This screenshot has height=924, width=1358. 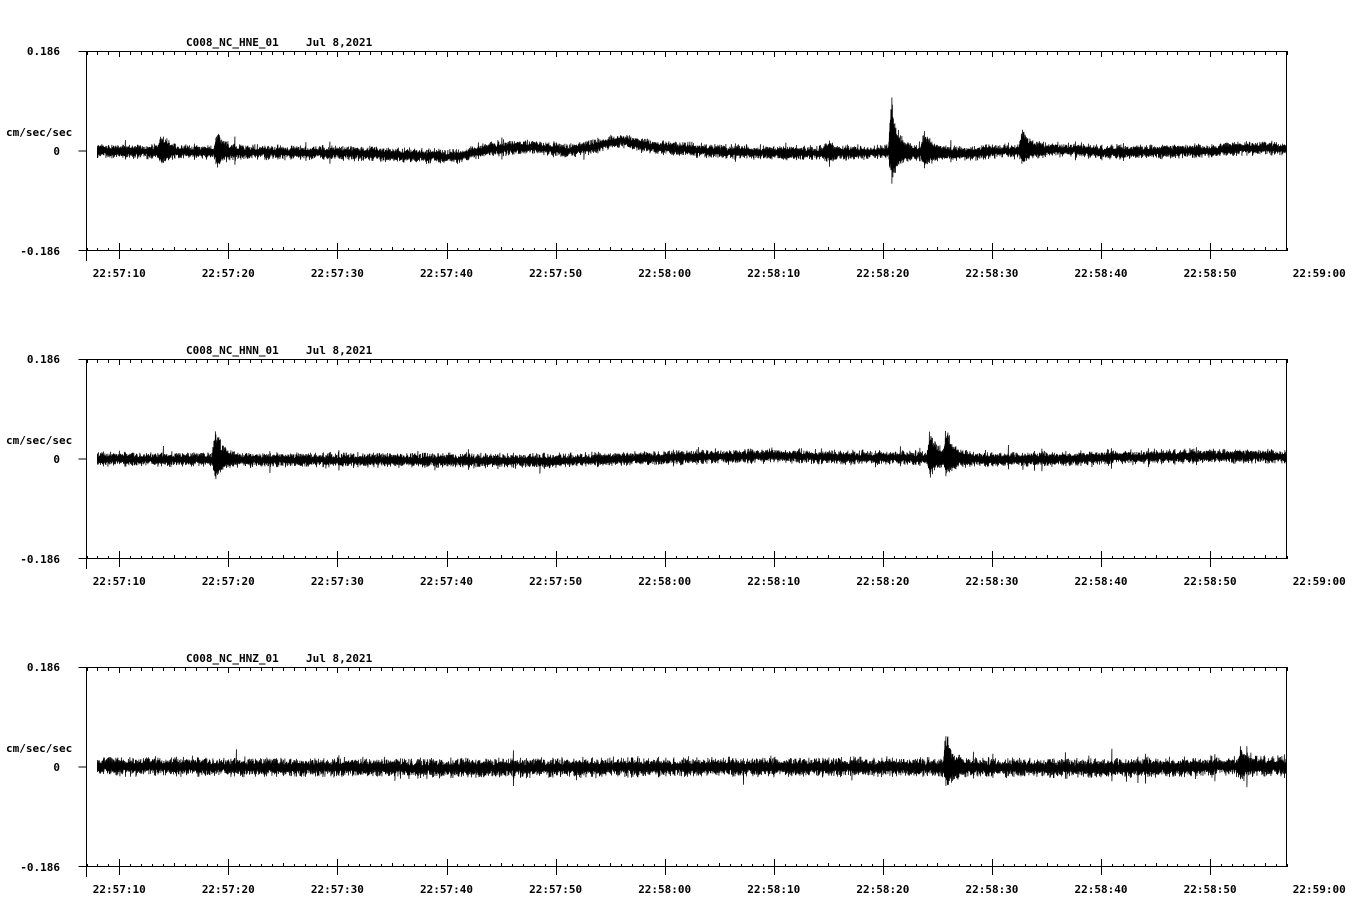 What do you see at coordinates (339, 658) in the screenshot?
I see `panel-date-hnz: Jul 8,2021` at bounding box center [339, 658].